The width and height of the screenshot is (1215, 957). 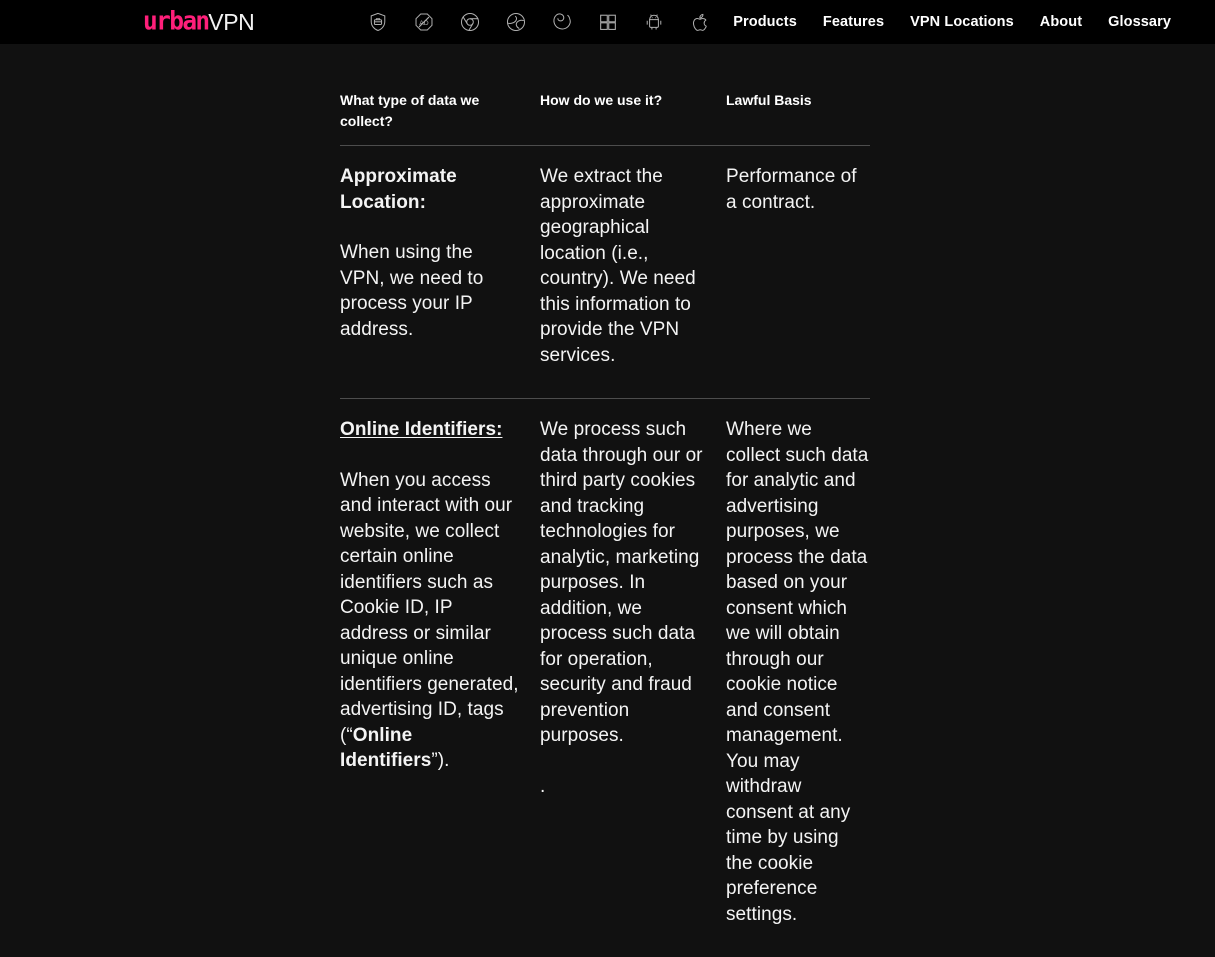 I want to click on column-header-data-type: What type of data we collect?, so click(x=440, y=118).